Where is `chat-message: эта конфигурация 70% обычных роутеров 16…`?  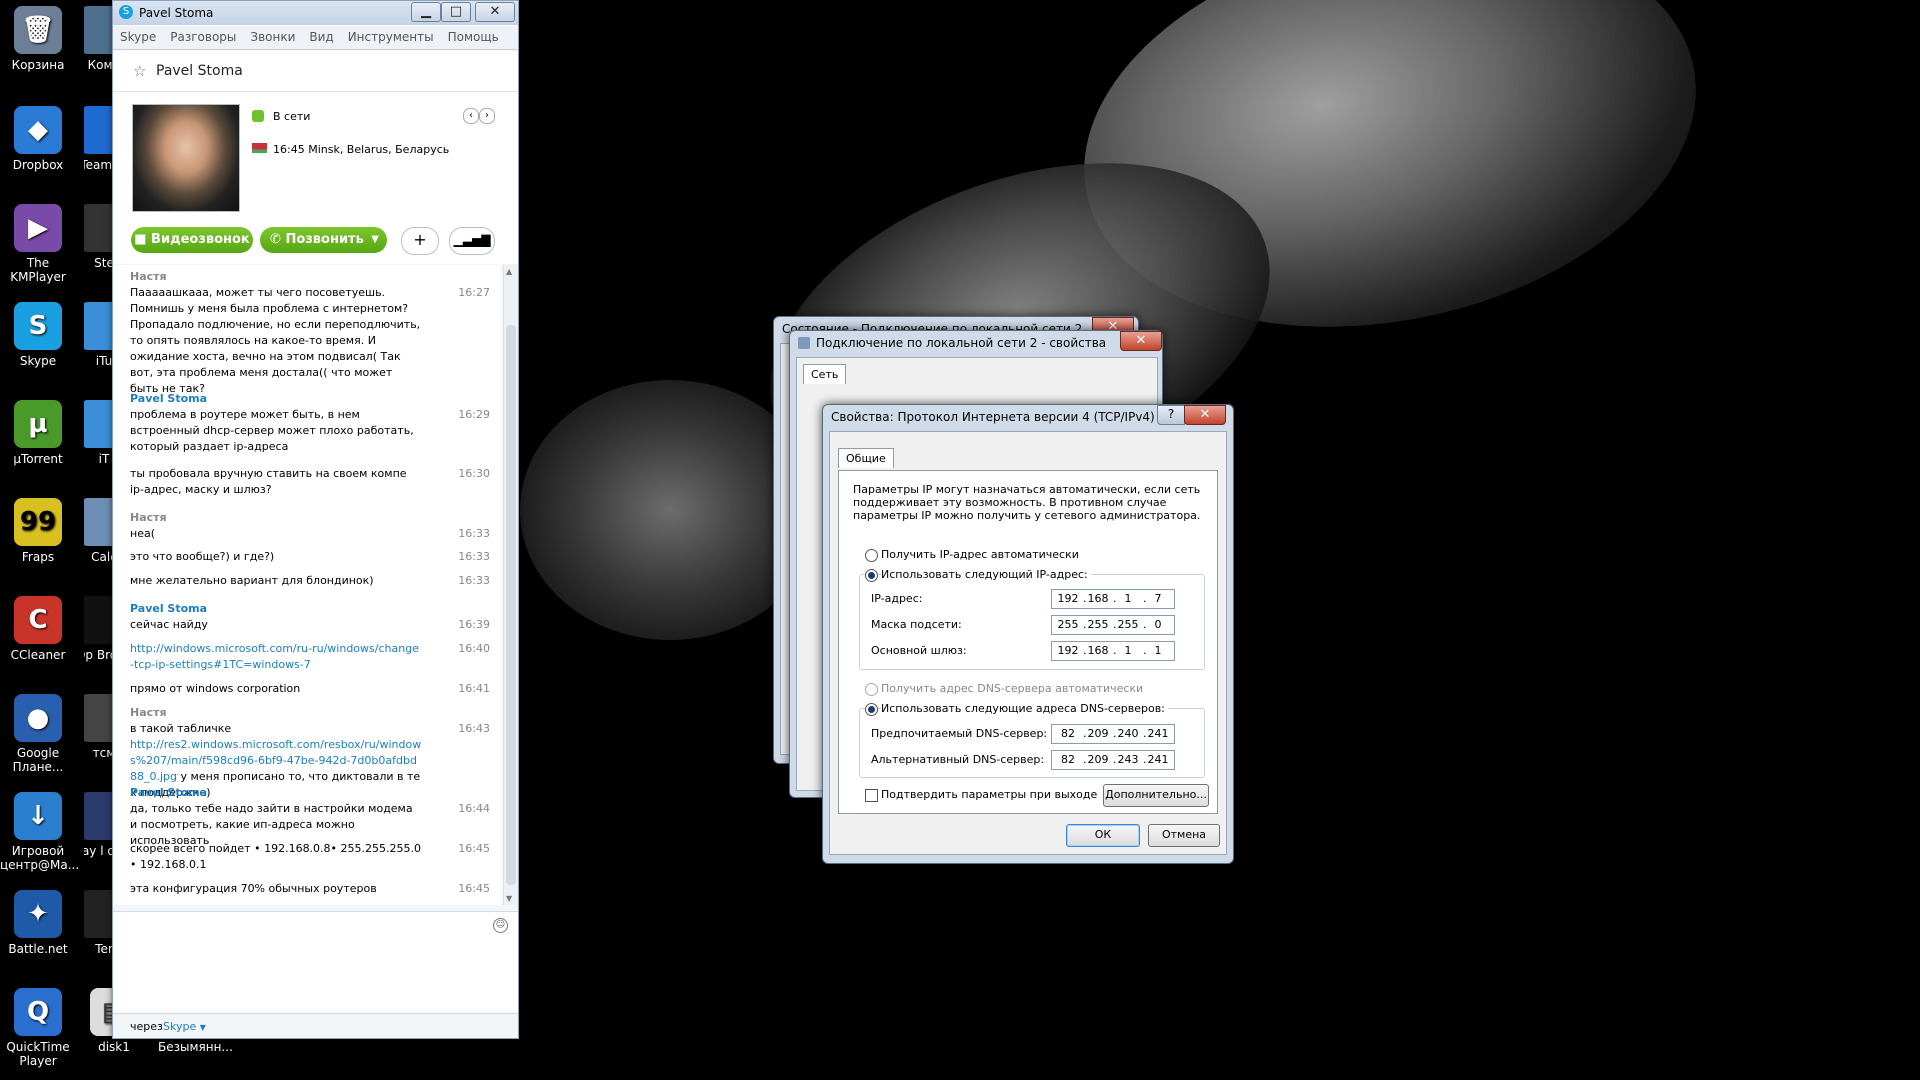
chat-message: эта конфигурация 70% обычных роутеров 16… is located at coordinates (310, 889).